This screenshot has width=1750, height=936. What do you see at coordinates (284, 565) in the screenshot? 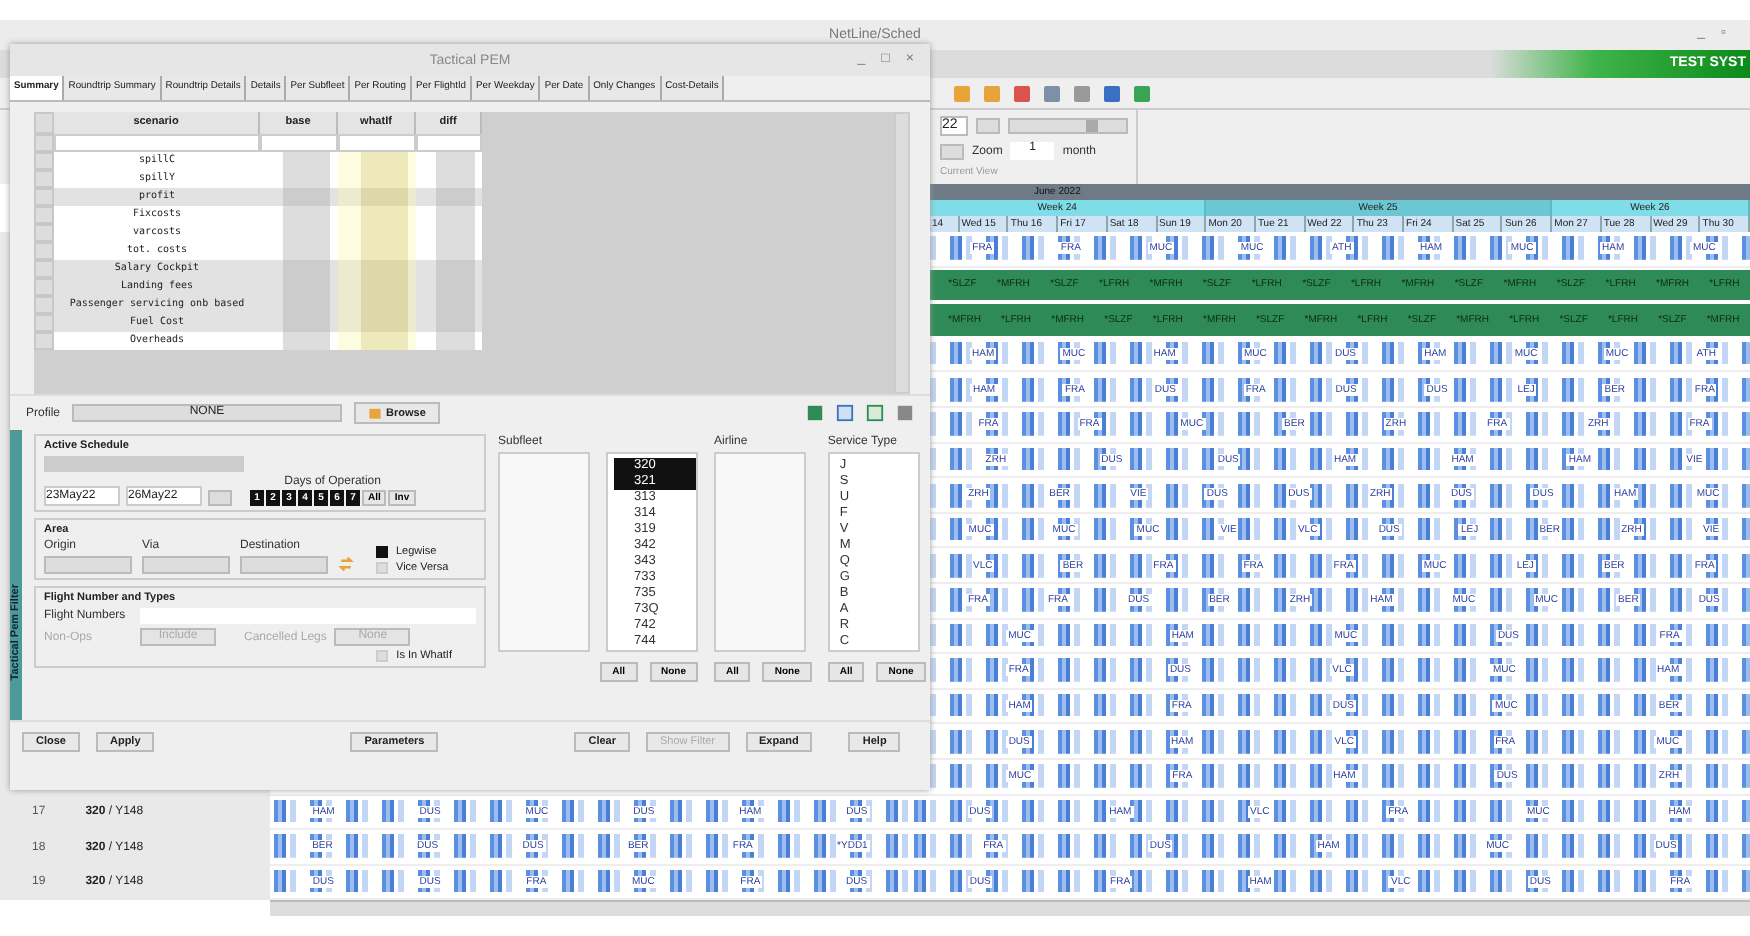
I see `destination-dropdown` at bounding box center [284, 565].